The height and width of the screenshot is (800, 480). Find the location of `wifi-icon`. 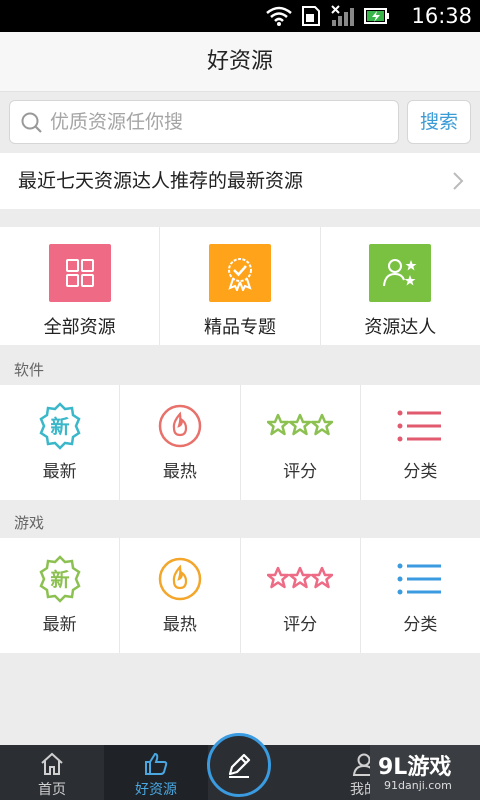

wifi-icon is located at coordinates (279, 16).